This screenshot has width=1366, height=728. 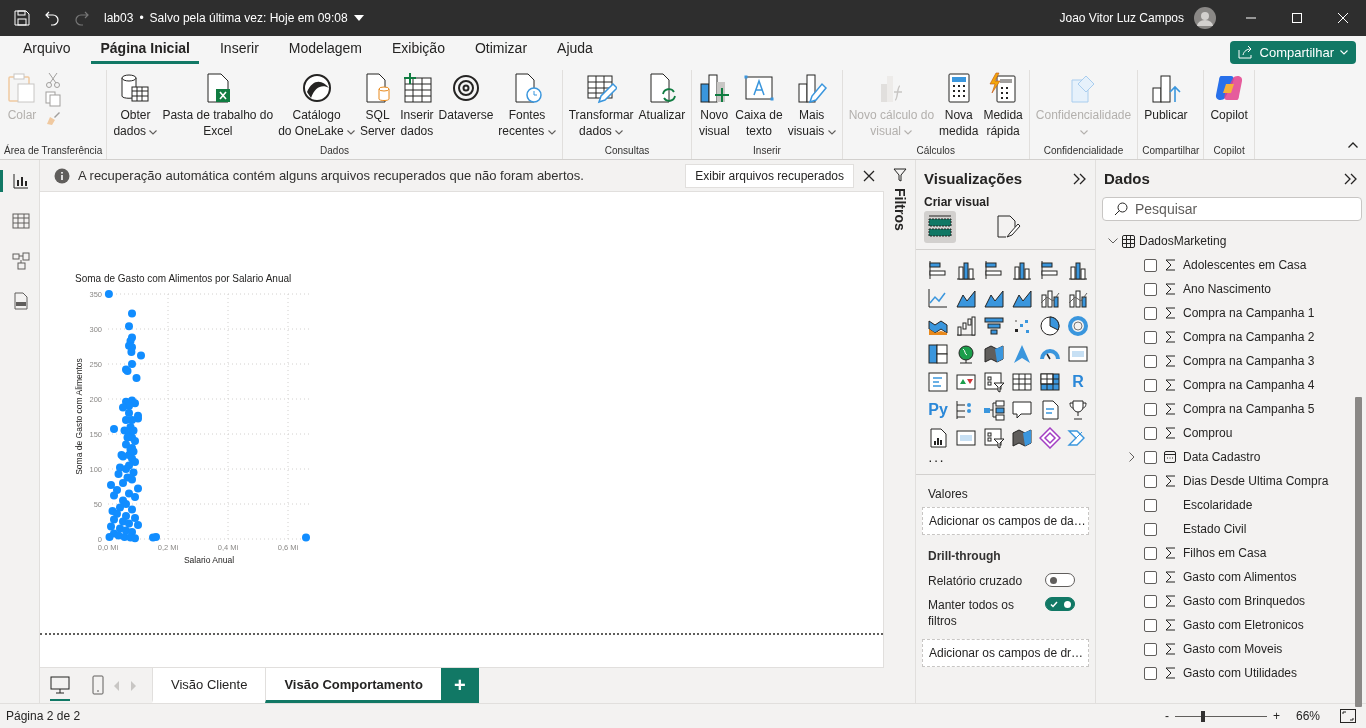 I want to click on menu-tab: Otimizar, so click(x=501, y=52).